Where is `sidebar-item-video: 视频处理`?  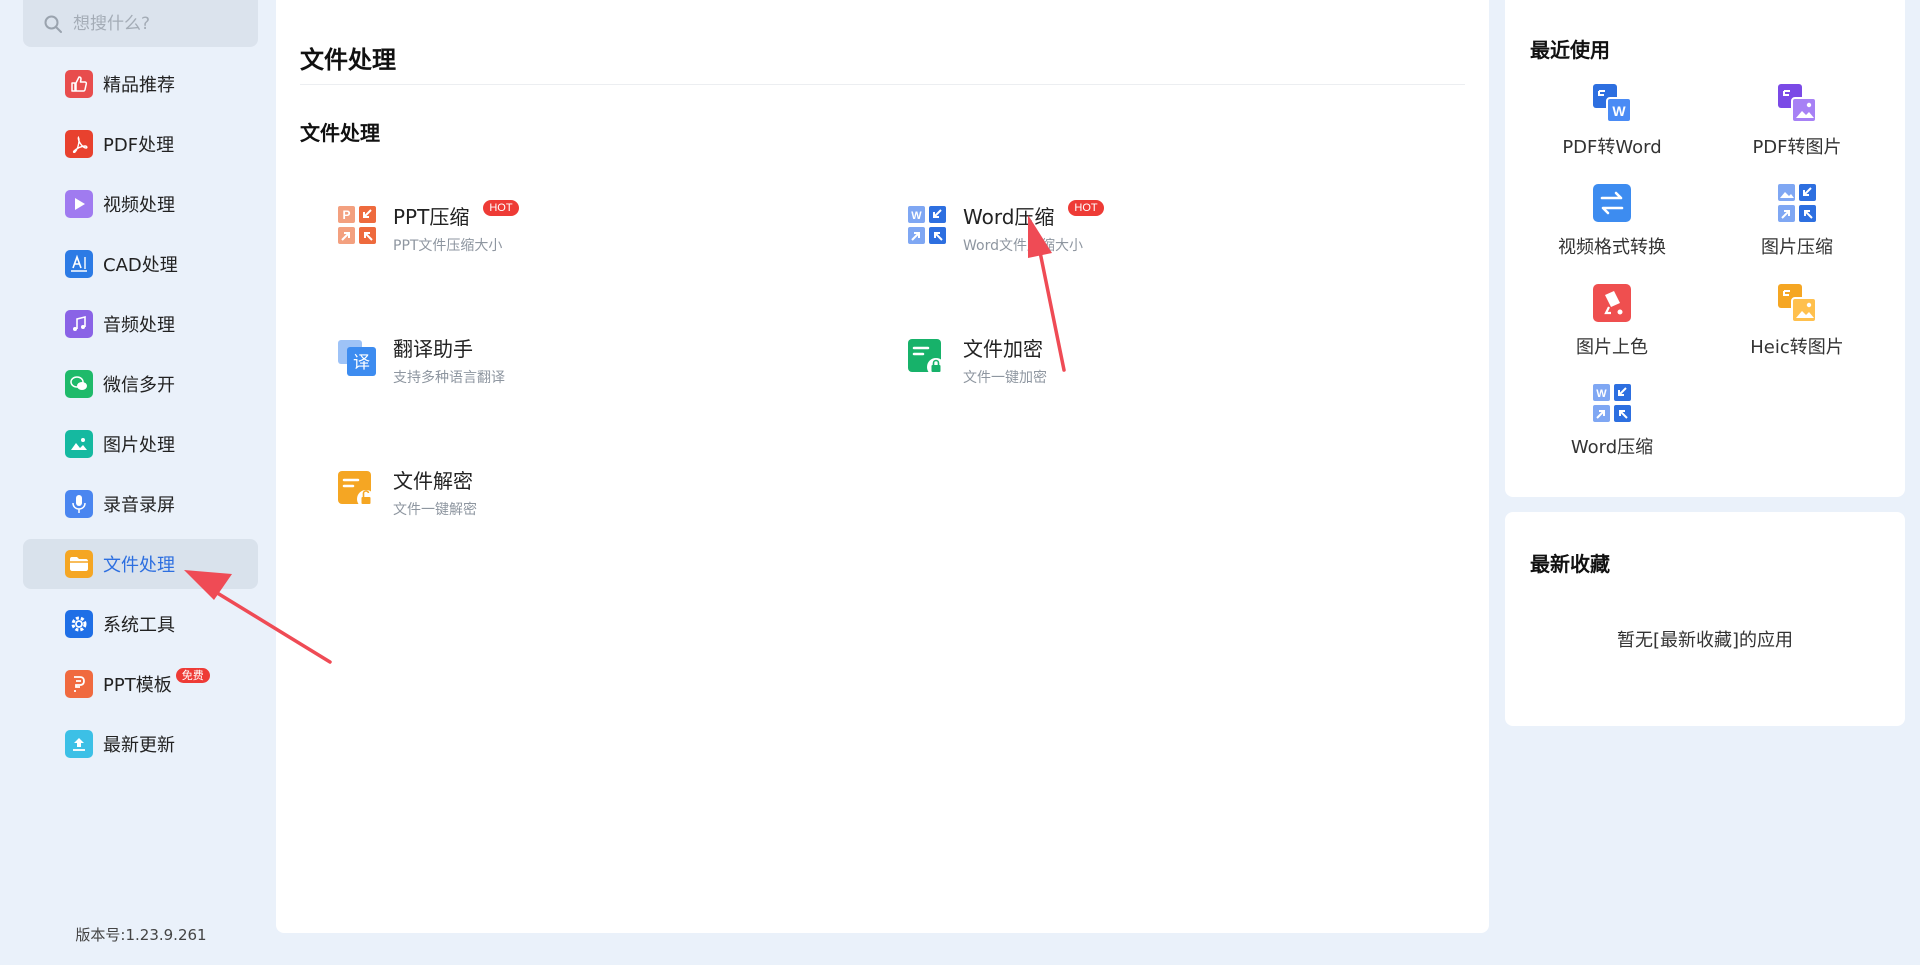
sidebar-item-video: 视频处理 is located at coordinates (140, 204).